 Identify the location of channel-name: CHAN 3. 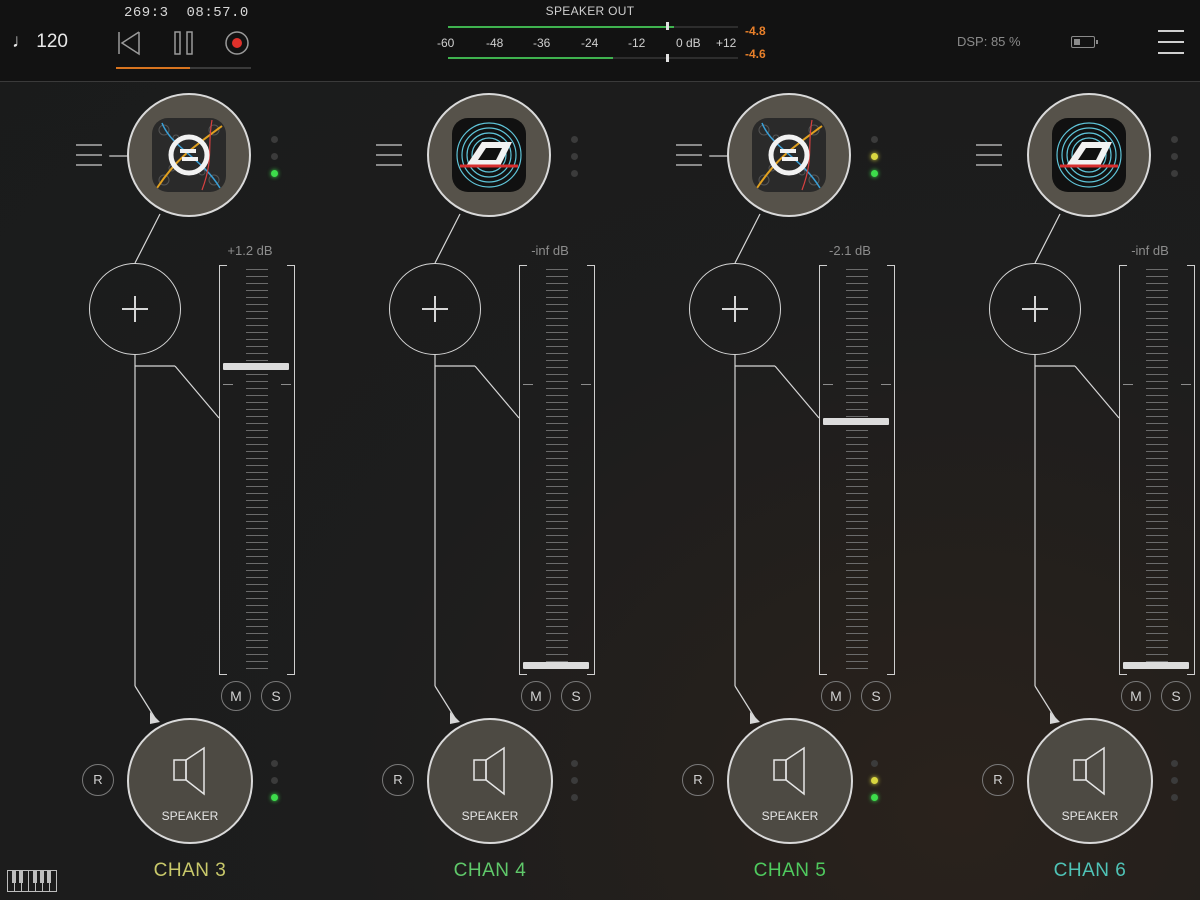
(190, 871).